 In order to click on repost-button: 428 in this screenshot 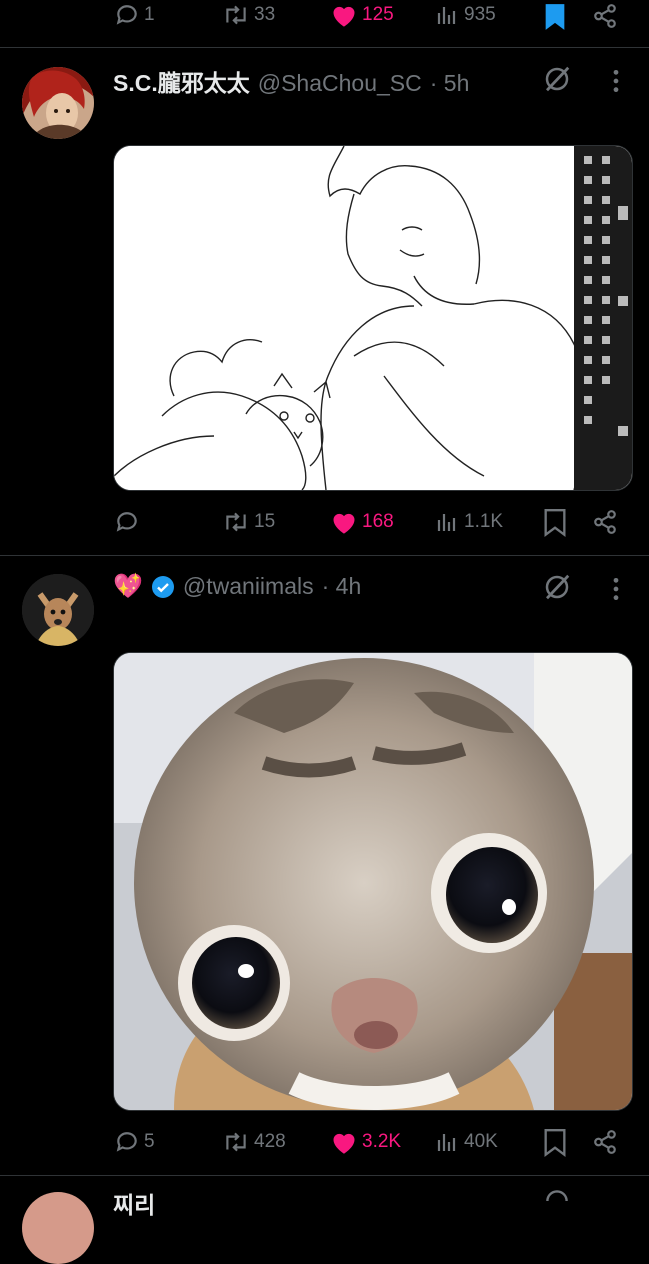, I will do `click(254, 1142)`.